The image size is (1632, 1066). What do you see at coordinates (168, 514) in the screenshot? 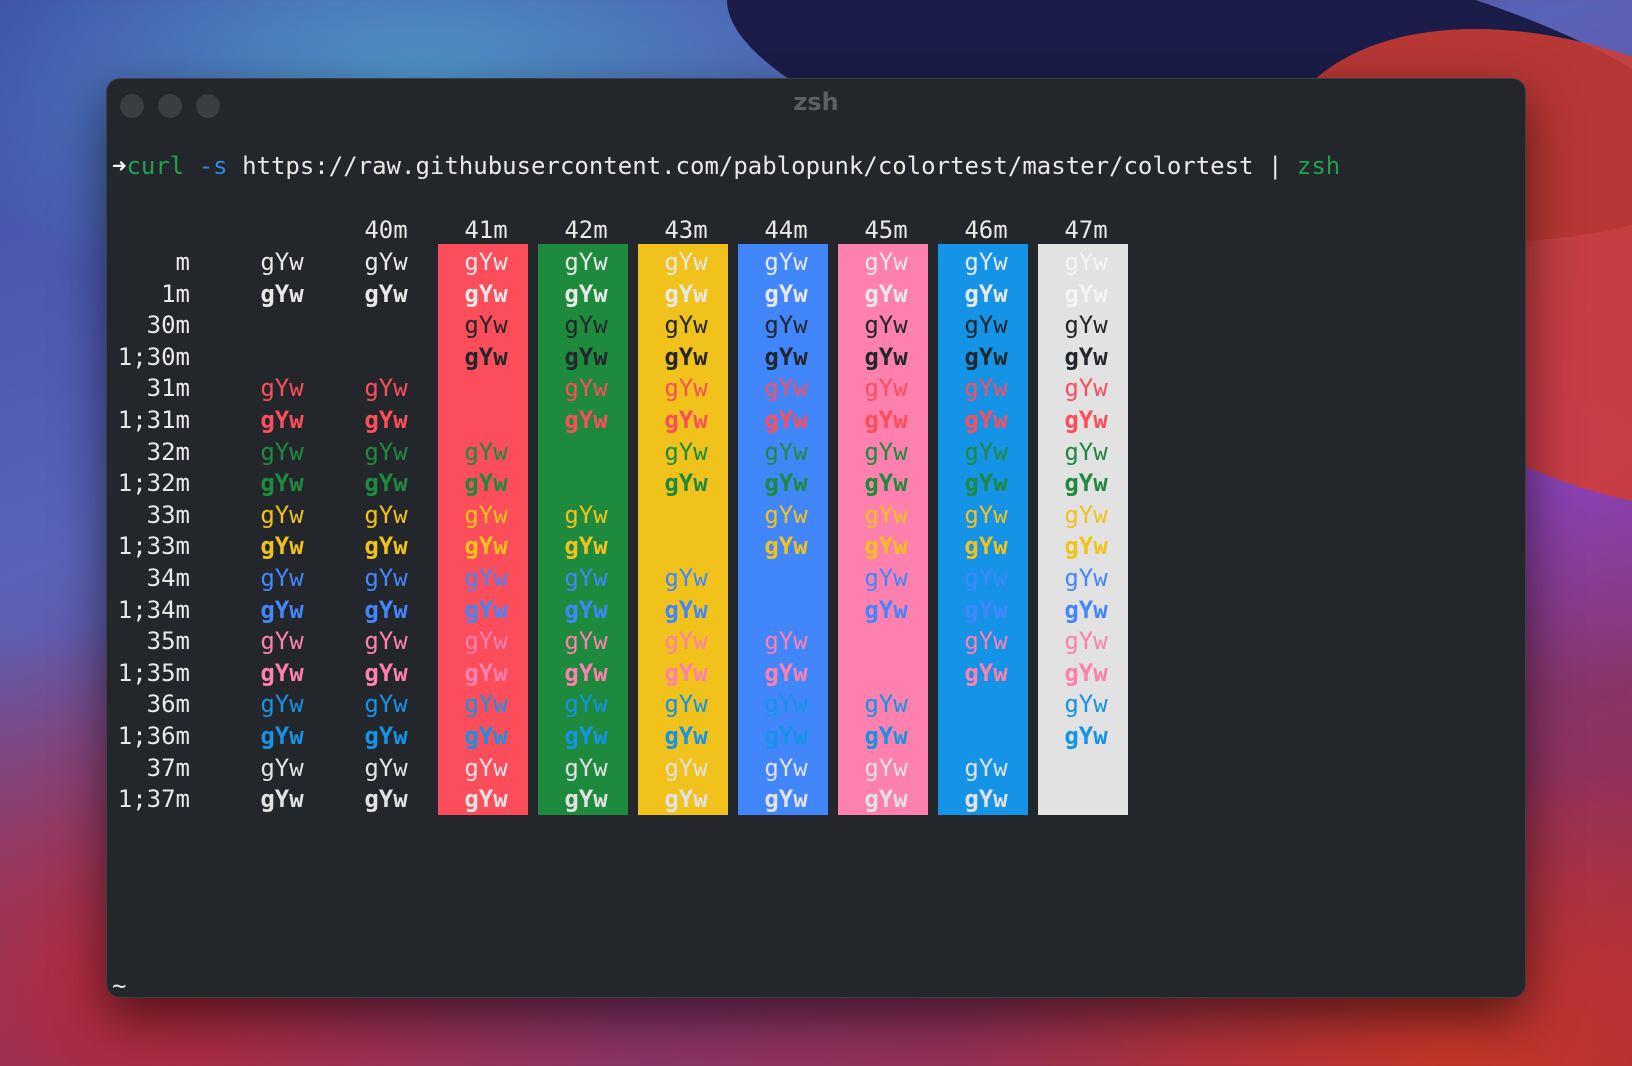
I see `row-label: 33m` at bounding box center [168, 514].